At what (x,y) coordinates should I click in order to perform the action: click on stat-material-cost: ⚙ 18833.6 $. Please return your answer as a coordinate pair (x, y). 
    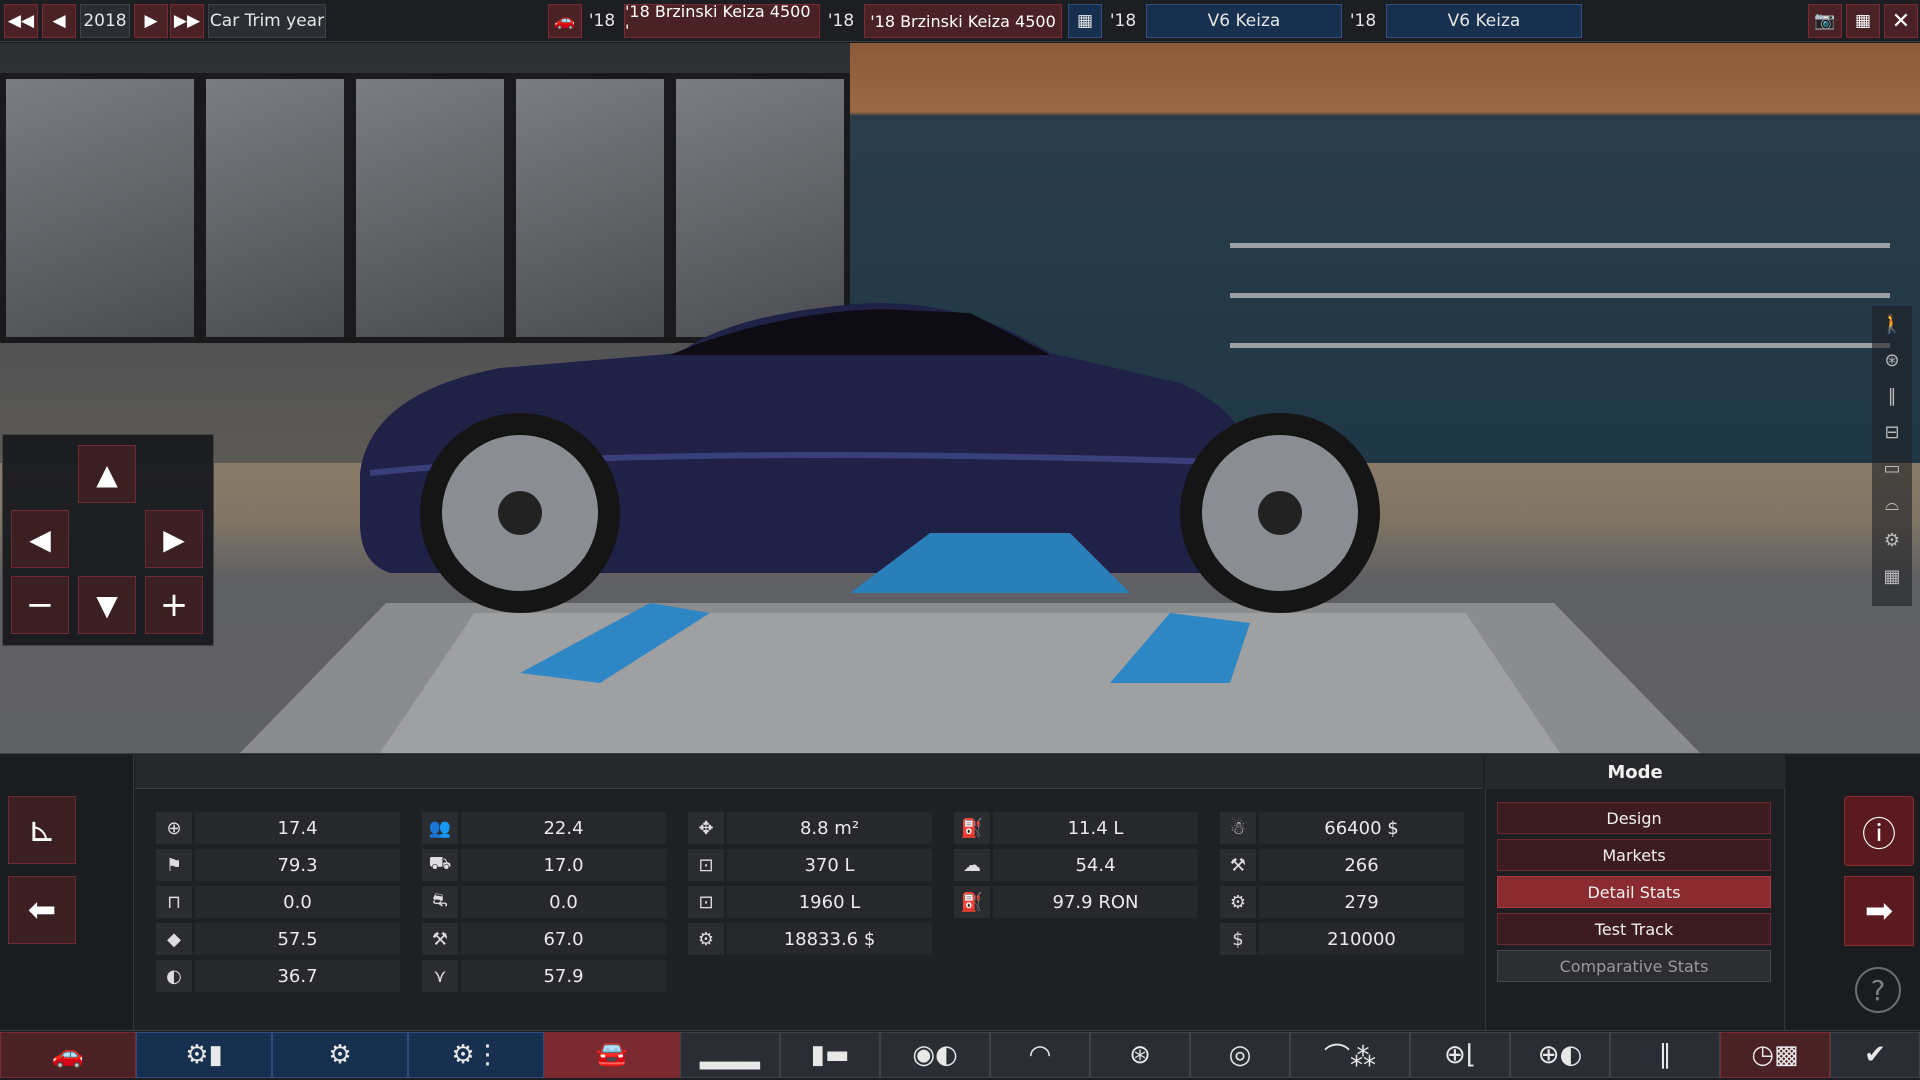
    Looking at the image, I should click on (810, 939).